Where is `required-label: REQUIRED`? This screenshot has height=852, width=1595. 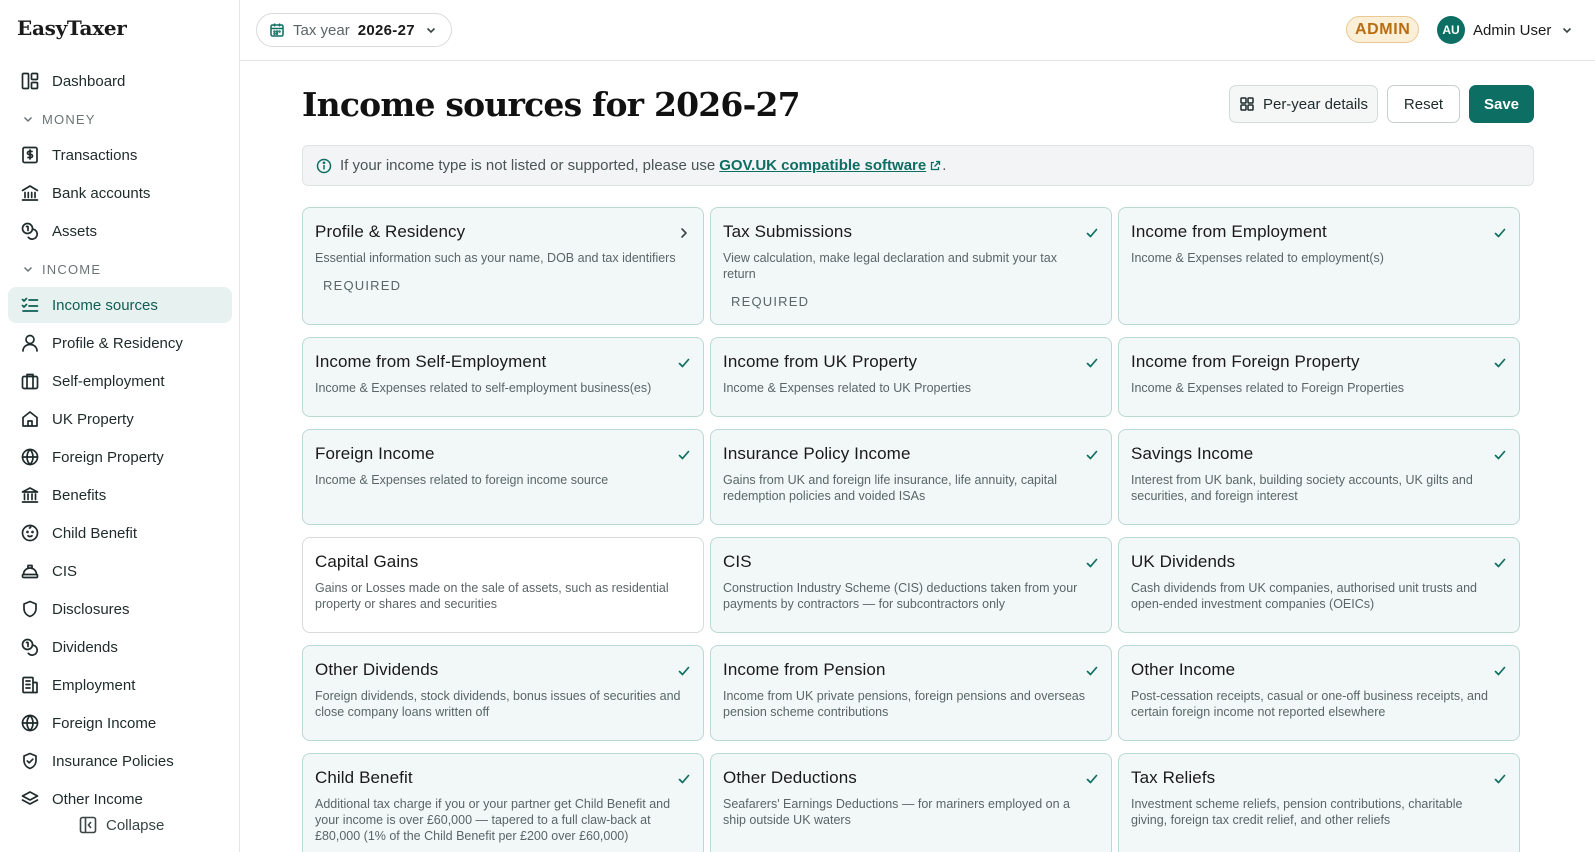 required-label: REQUIRED is located at coordinates (770, 301).